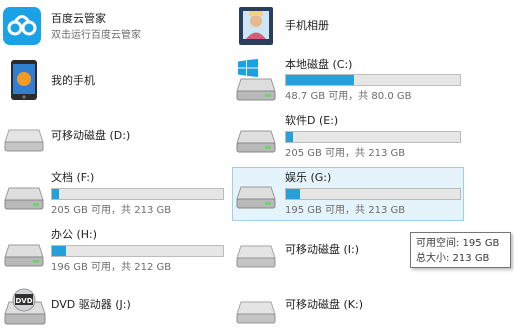 The width and height of the screenshot is (514, 331). I want to click on drive-d-tile: 可移动磁盘 (D:), so click(115, 137).